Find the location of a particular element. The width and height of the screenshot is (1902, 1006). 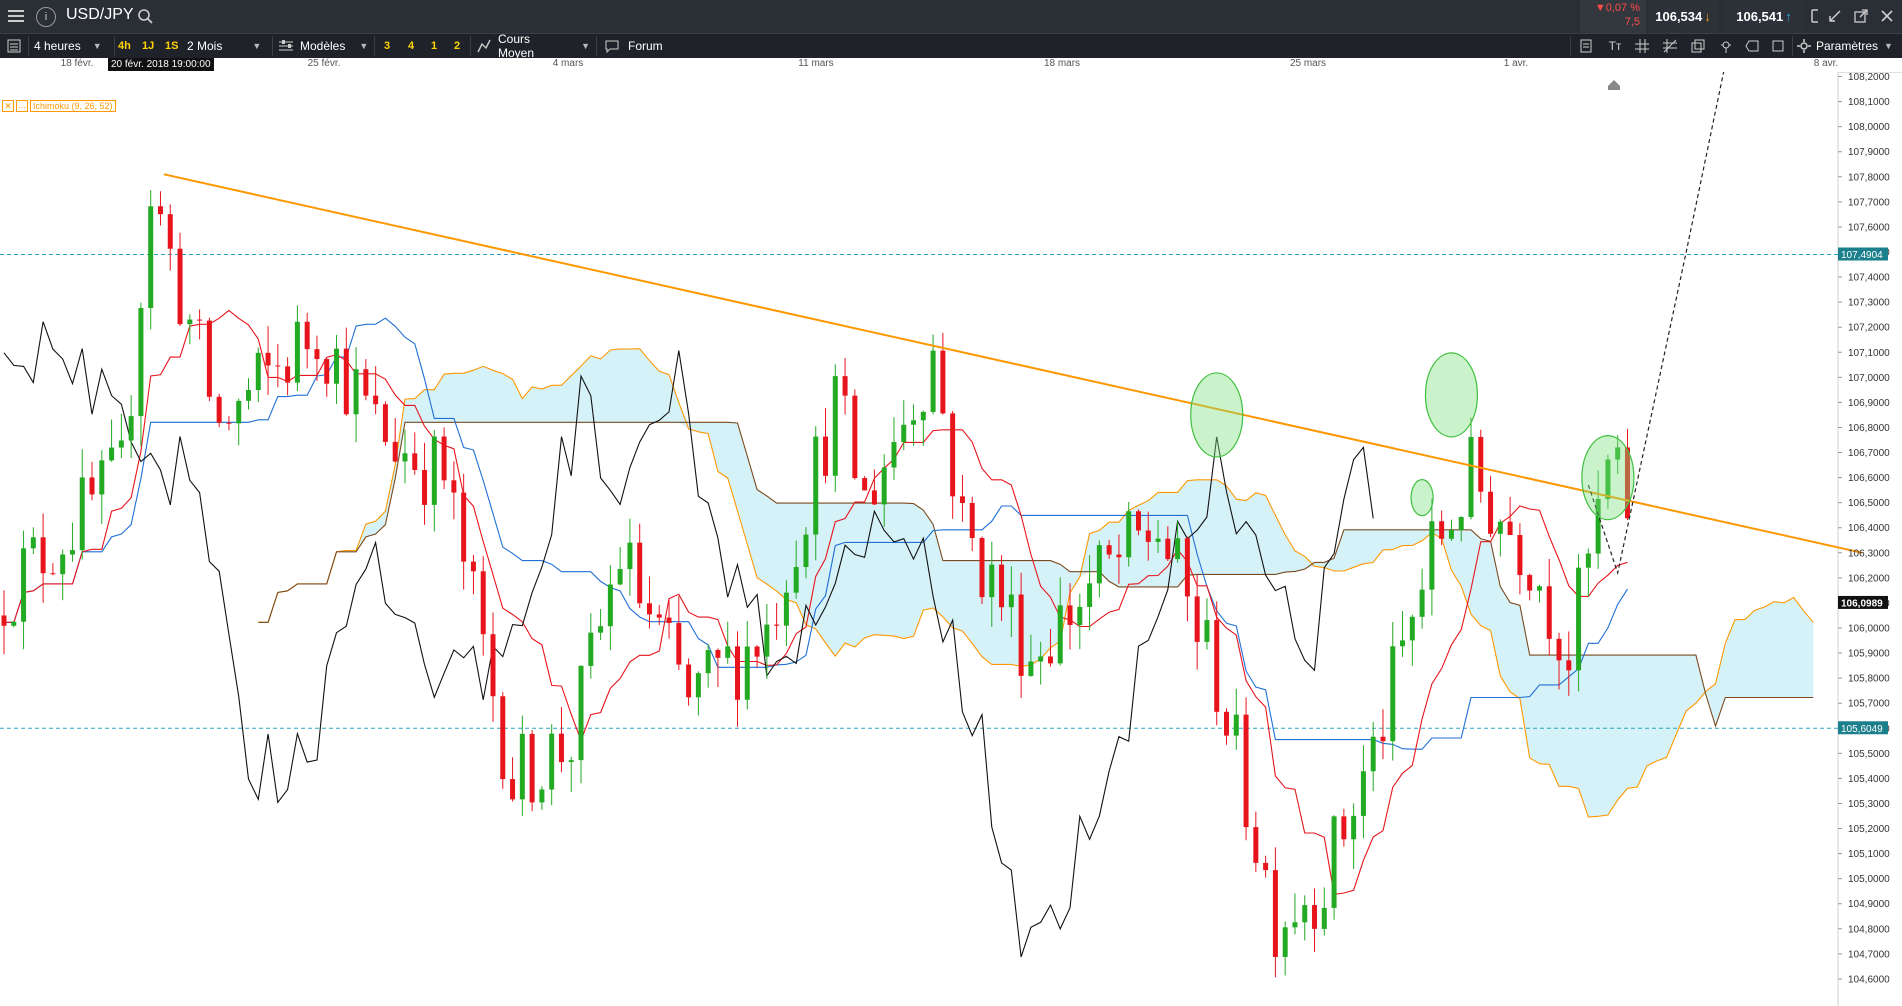

arrow-down-icon: ↓ is located at coordinates (1707, 16).